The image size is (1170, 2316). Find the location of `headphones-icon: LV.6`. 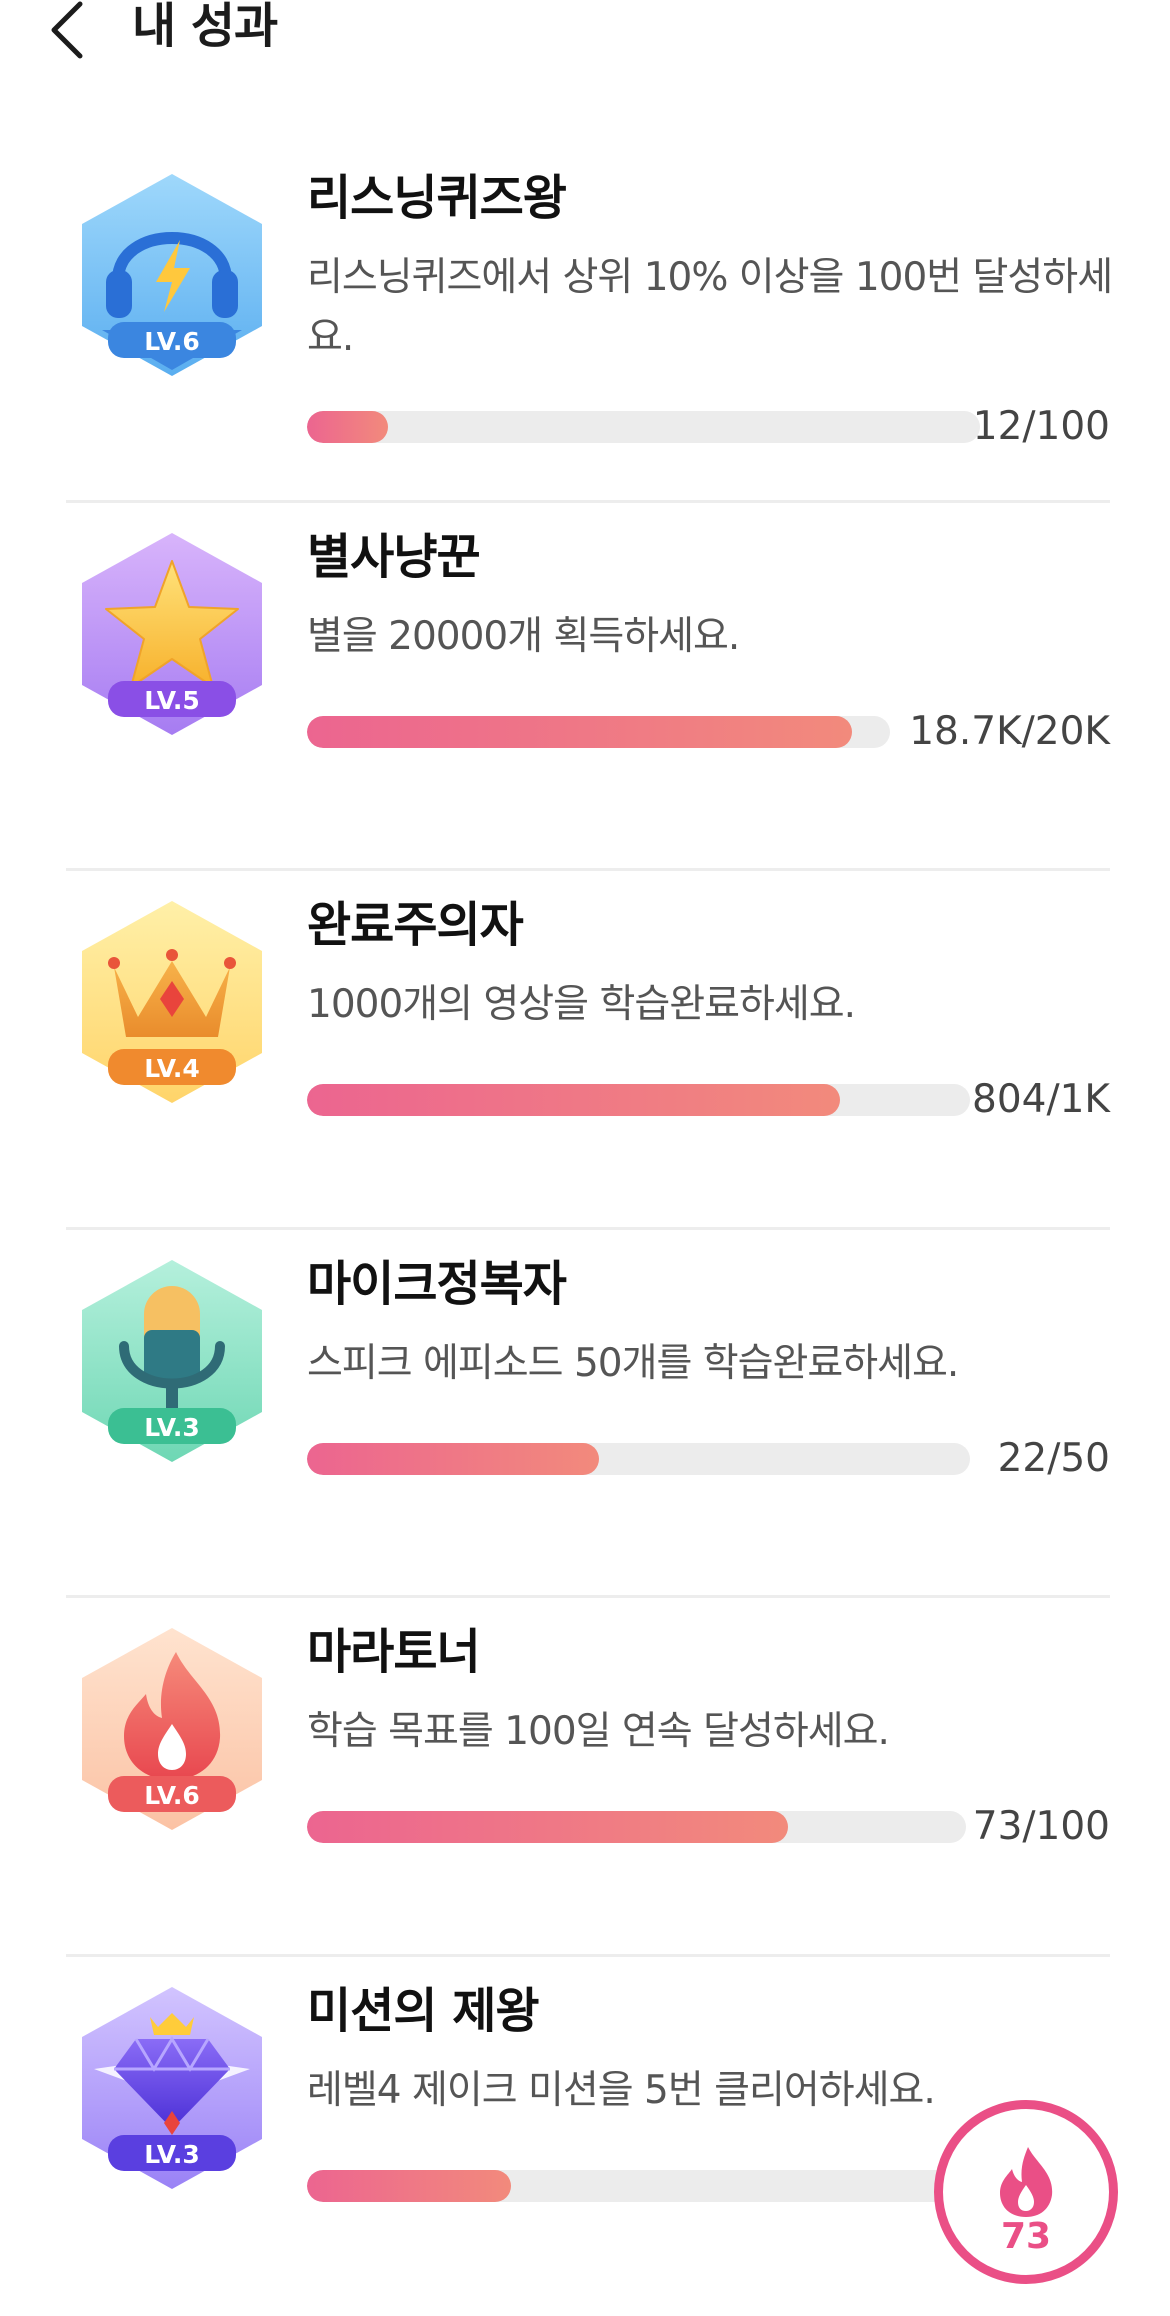

headphones-icon: LV.6 is located at coordinates (172, 275).